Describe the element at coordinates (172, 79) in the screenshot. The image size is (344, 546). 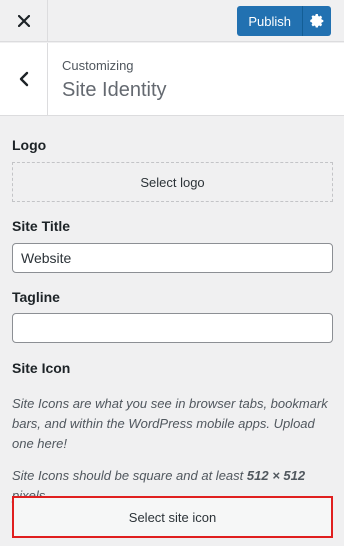
I see `section-header: Customizing Site Identity` at that location.